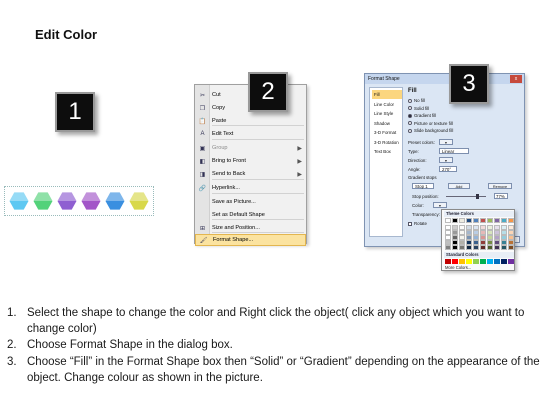 Image resolution: width=560 pixels, height=420 pixels. What do you see at coordinates (479, 214) in the screenshot?
I see `theme-colors-heading: Theme Colors` at bounding box center [479, 214].